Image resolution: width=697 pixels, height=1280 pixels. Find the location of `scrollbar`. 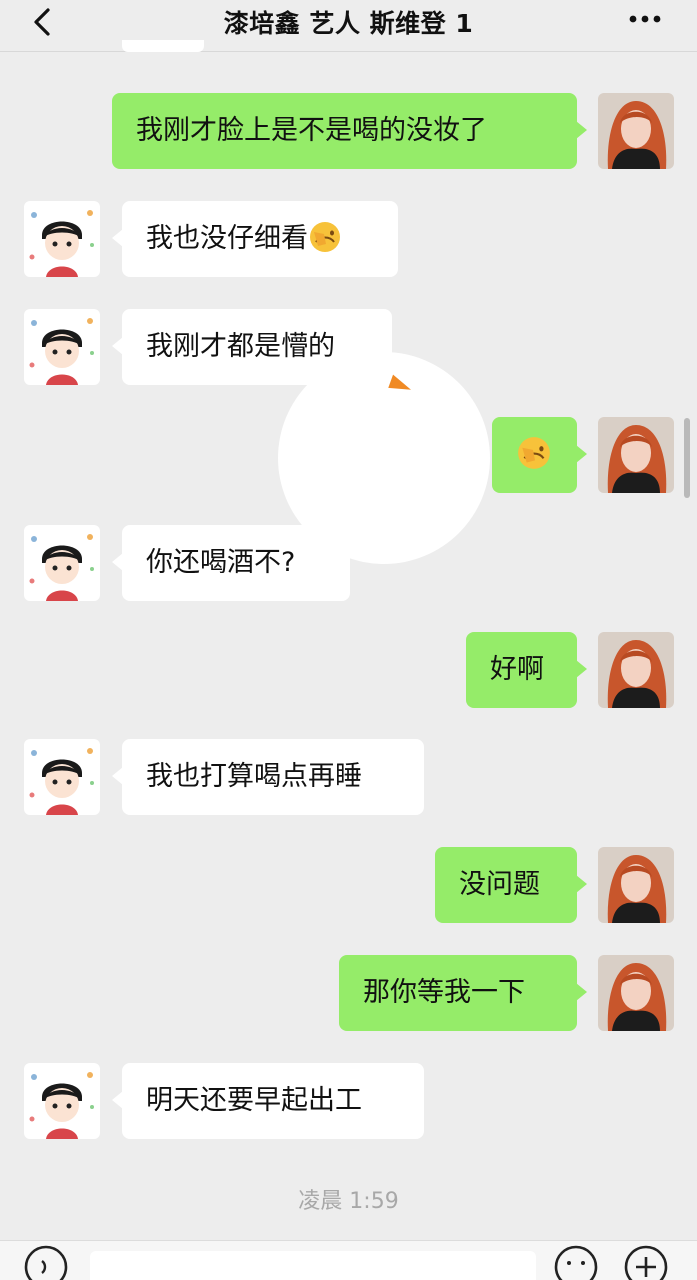

scrollbar is located at coordinates (687, 458).